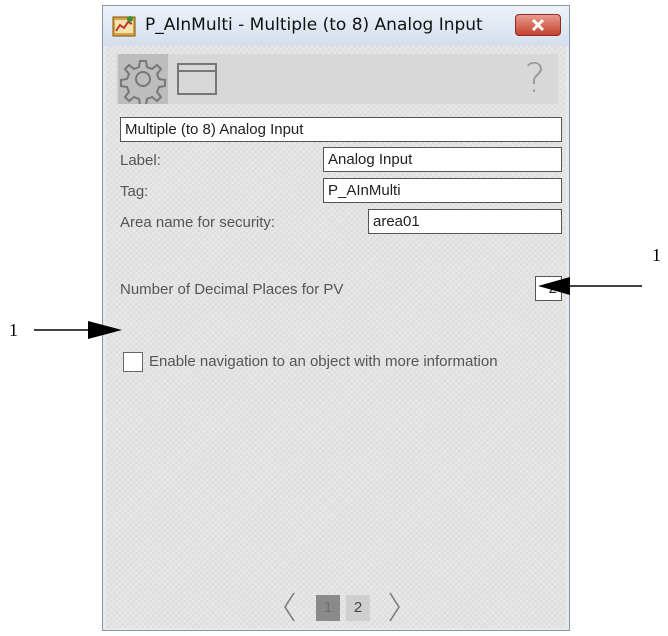 The height and width of the screenshot is (636, 668). Describe the element at coordinates (465, 221) in the screenshot. I see `area-field: area01` at that location.